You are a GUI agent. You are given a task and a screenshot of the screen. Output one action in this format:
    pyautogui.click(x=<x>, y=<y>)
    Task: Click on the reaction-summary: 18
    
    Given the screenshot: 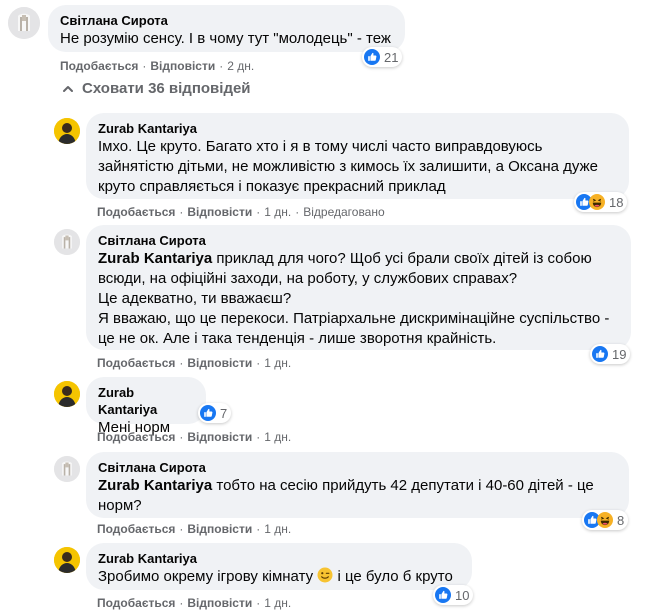 What is the action you would take?
    pyautogui.click(x=601, y=202)
    